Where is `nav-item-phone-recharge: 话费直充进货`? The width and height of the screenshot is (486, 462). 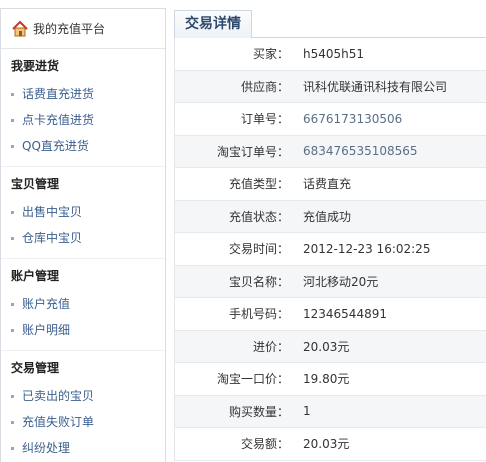
nav-item-phone-recharge: 话费直充进货 is located at coordinates (88, 94).